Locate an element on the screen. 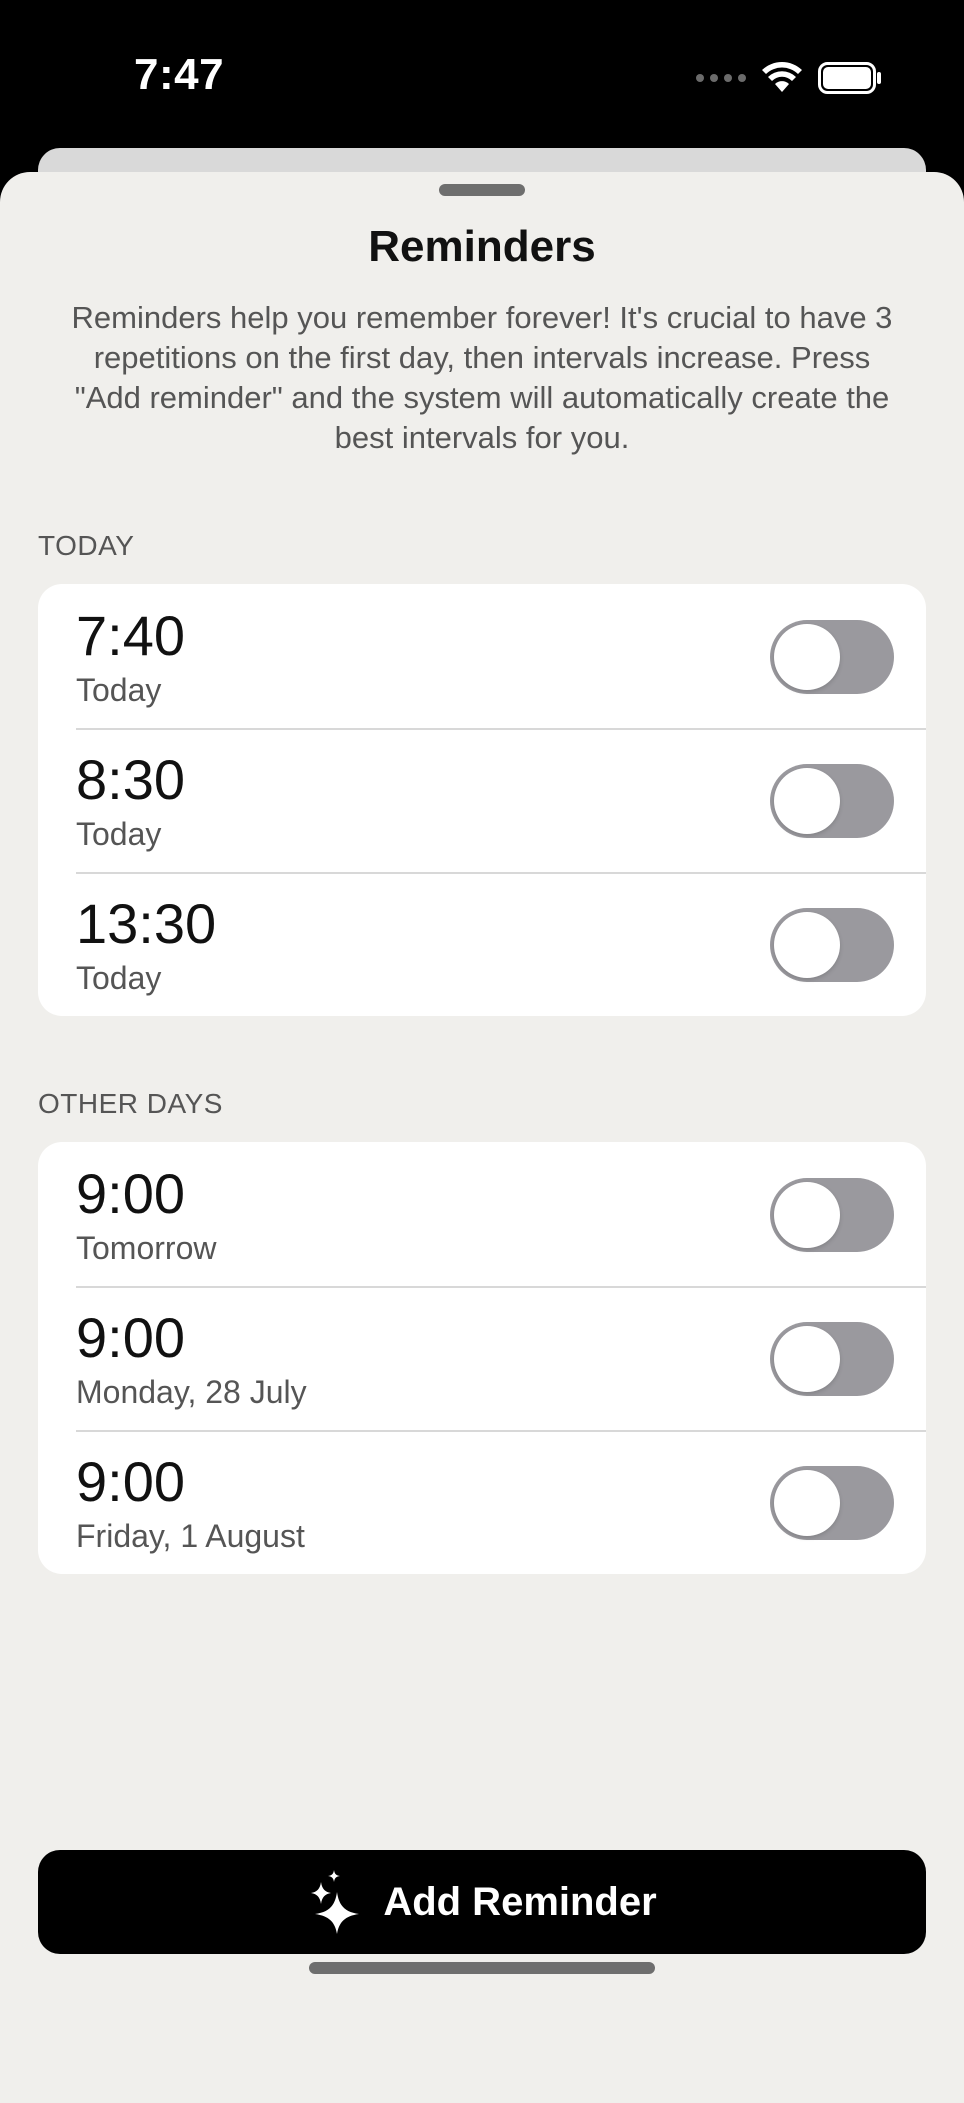 The height and width of the screenshot is (2103, 964). sheet-title: Reminders is located at coordinates (482, 246).